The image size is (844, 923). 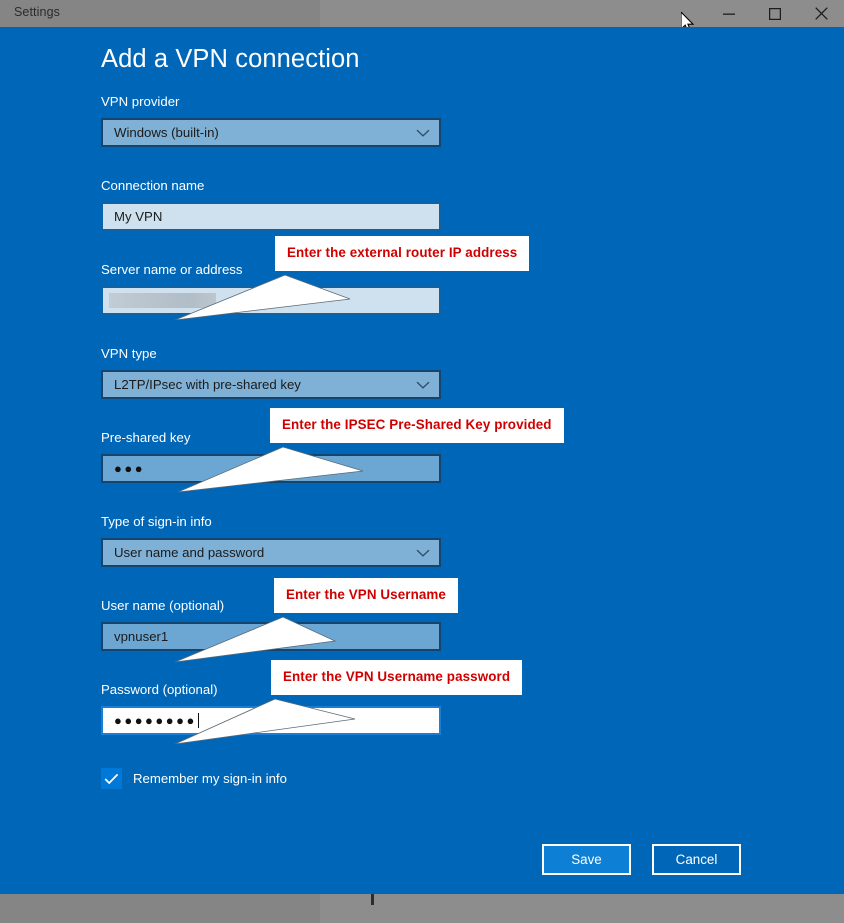 I want to click on remember-sign-in-label: Remember my sign-in info, so click(x=210, y=778).